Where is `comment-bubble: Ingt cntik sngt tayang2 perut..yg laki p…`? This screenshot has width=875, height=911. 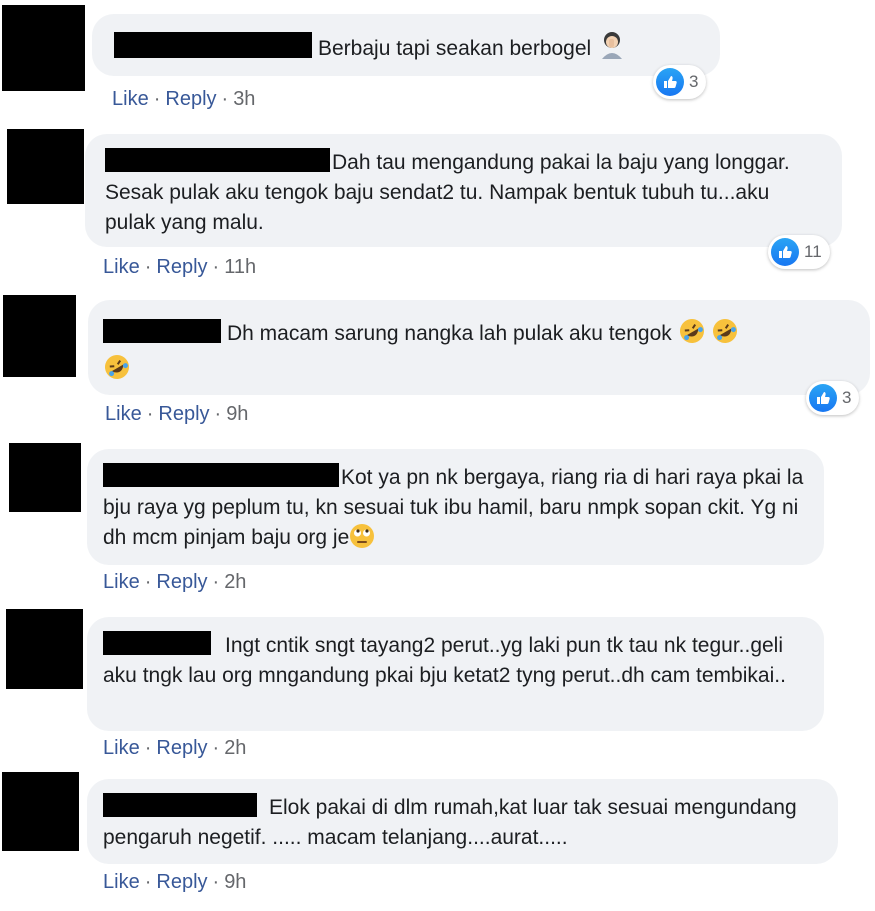 comment-bubble: Ingt cntik sngt tayang2 perut..yg laki p… is located at coordinates (455, 674).